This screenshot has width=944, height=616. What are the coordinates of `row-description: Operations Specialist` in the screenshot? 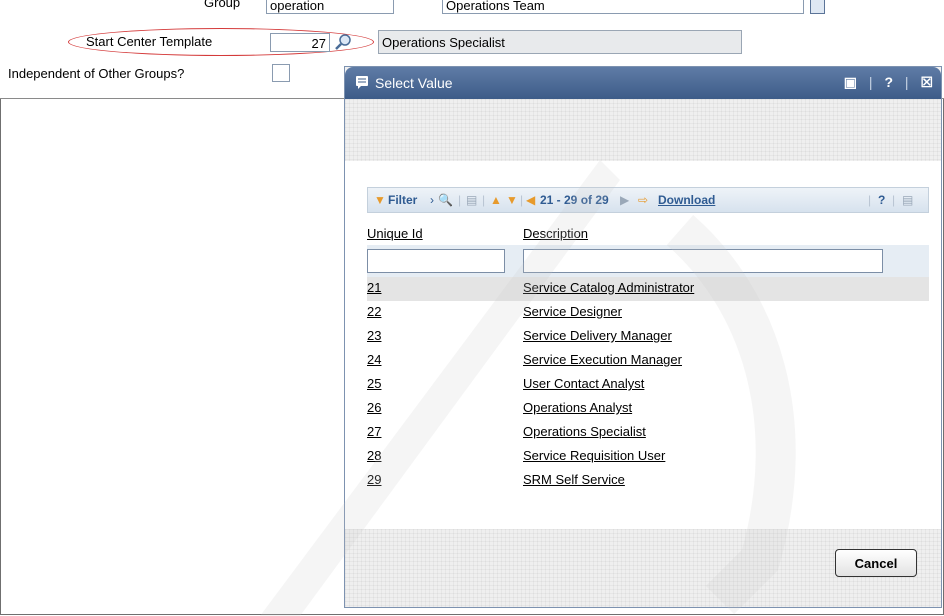 It's located at (584, 431).